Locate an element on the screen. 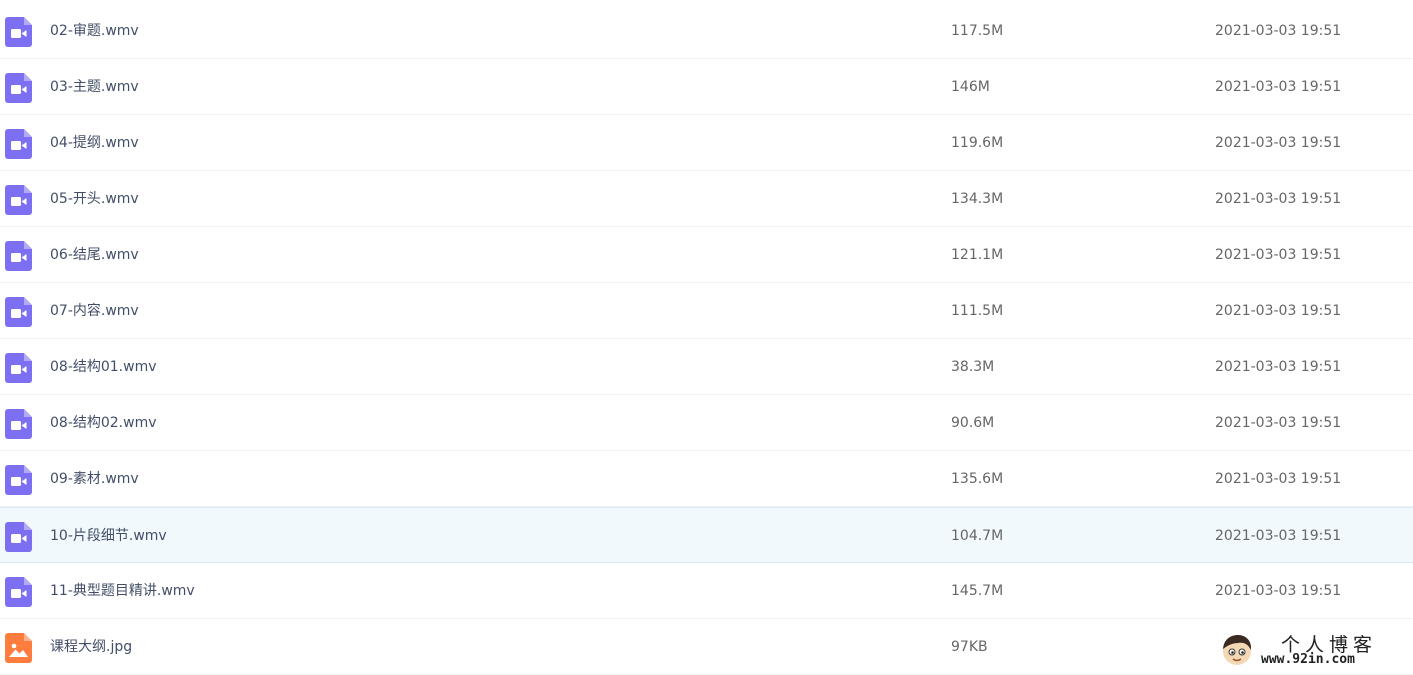 The image size is (1413, 675). file-row: 11-典型题目精讲.wmv 145.7M 2021-03-03 19:51 is located at coordinates (706, 591).